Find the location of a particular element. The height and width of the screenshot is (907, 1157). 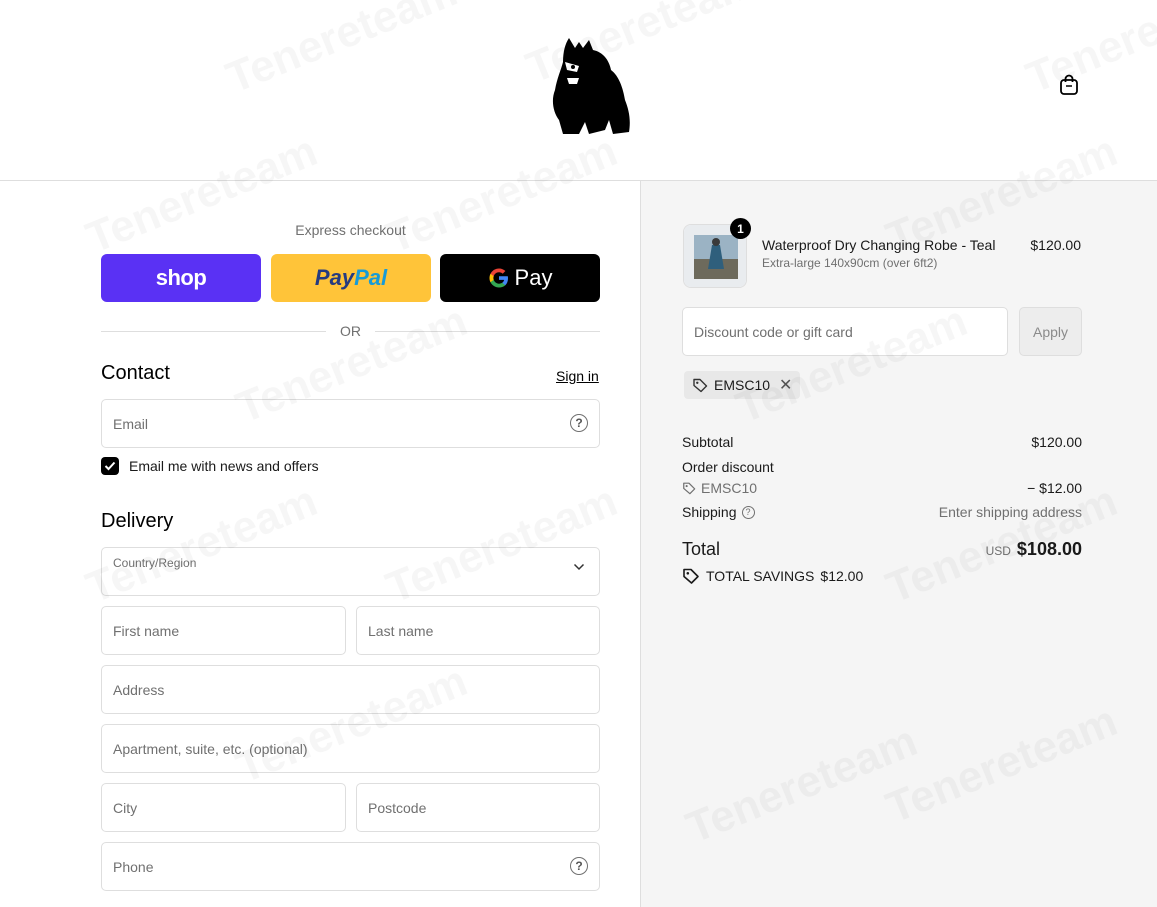

gorilla-logo is located at coordinates (591, 85).